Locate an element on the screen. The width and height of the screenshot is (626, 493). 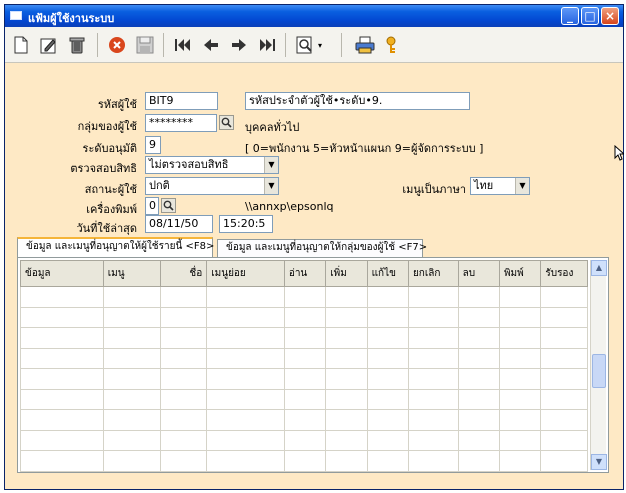
column-header-add: เพิ่ม is located at coordinates (346, 273).